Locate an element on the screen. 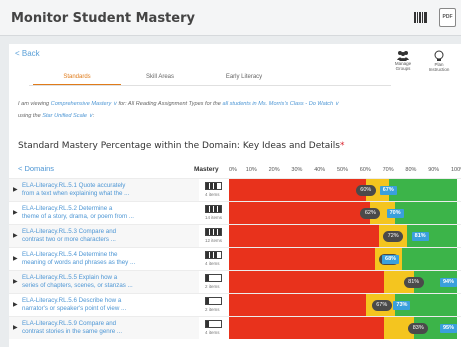  manage-groups-button: Manage Groups is located at coordinates (403, 64).